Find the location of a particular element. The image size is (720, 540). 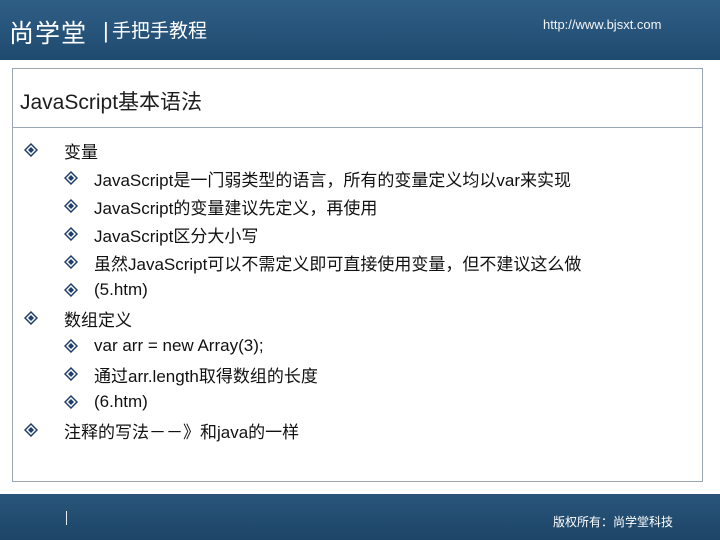

list-item: 数组定义 is located at coordinates (78, 318).